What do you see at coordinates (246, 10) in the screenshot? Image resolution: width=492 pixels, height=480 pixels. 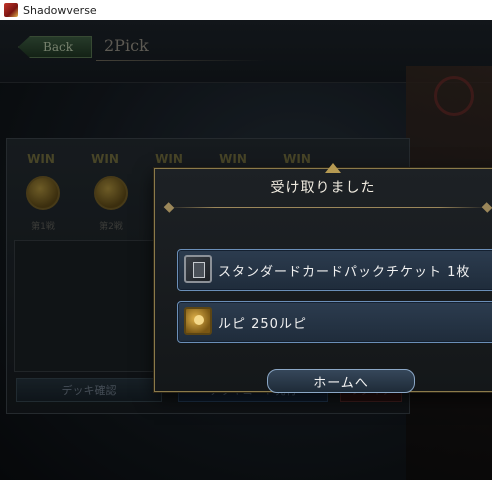 I see `window-titlebar: Shadowverse` at bounding box center [246, 10].